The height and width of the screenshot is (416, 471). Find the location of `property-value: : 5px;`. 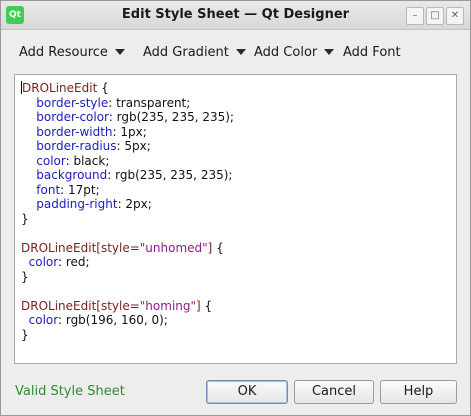

property-value: : 5px; is located at coordinates (133, 146).